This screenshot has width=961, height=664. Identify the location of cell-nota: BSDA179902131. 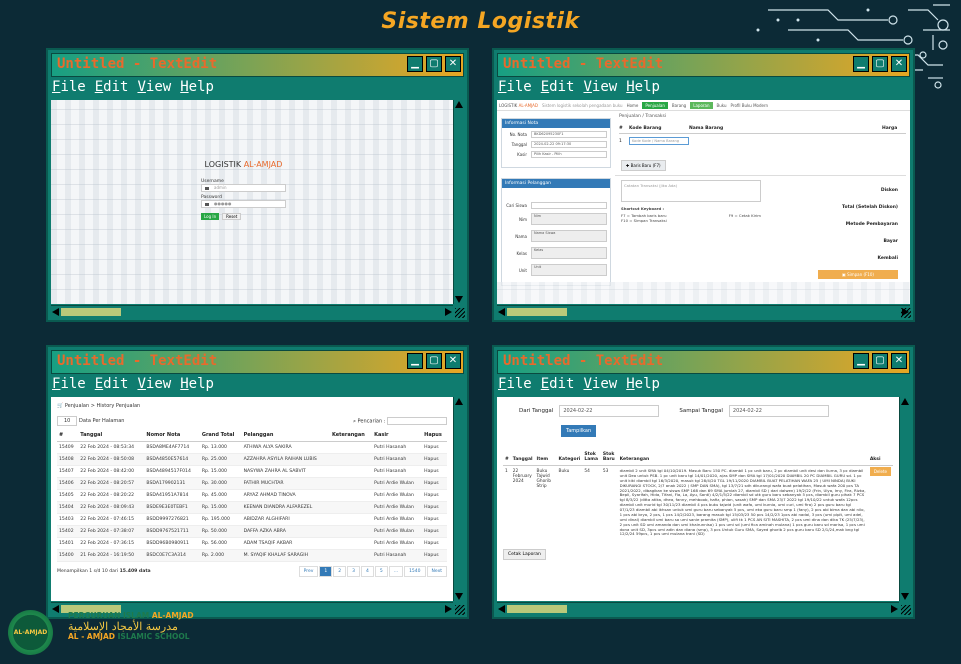
(172, 483).